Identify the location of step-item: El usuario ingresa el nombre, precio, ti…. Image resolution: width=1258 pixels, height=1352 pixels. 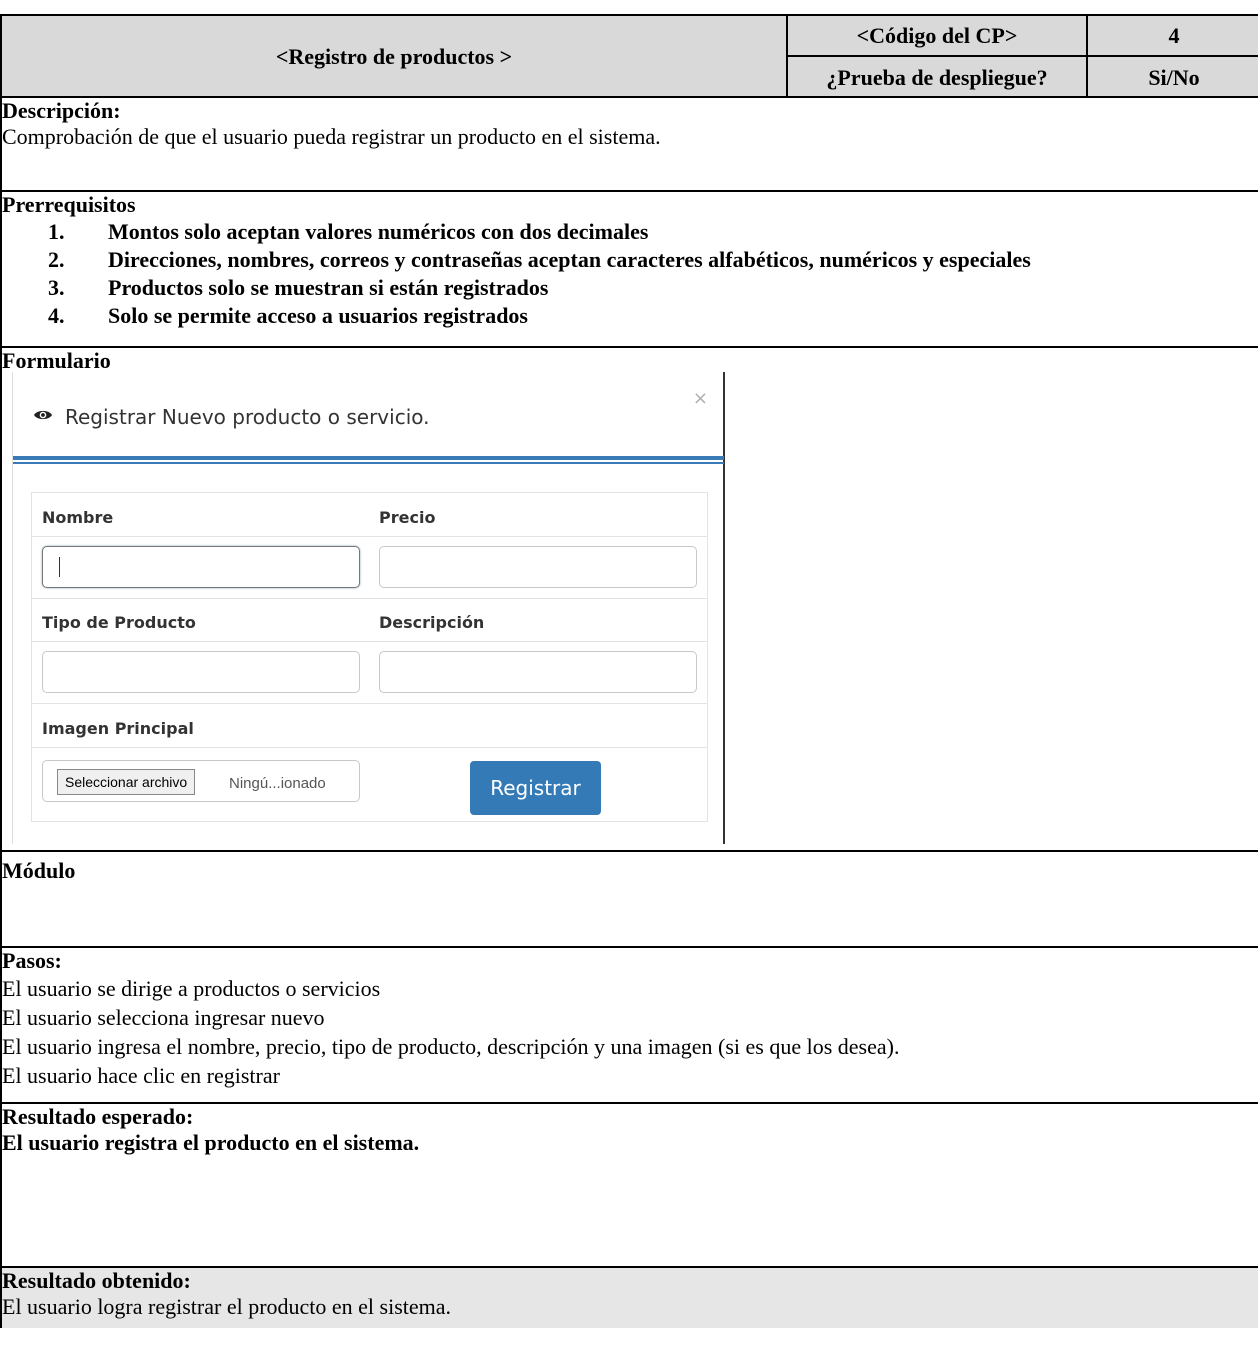
(451, 1046).